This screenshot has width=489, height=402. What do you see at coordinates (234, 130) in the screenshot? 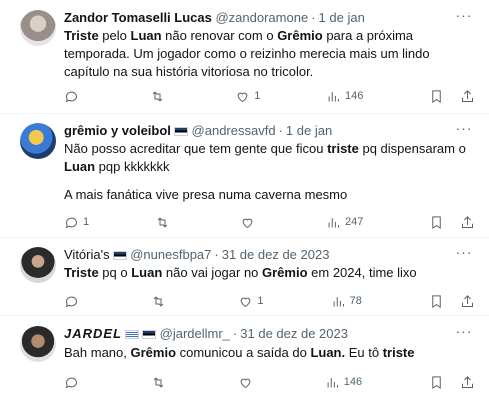
I see `author-handle: @andressavfd` at bounding box center [234, 130].